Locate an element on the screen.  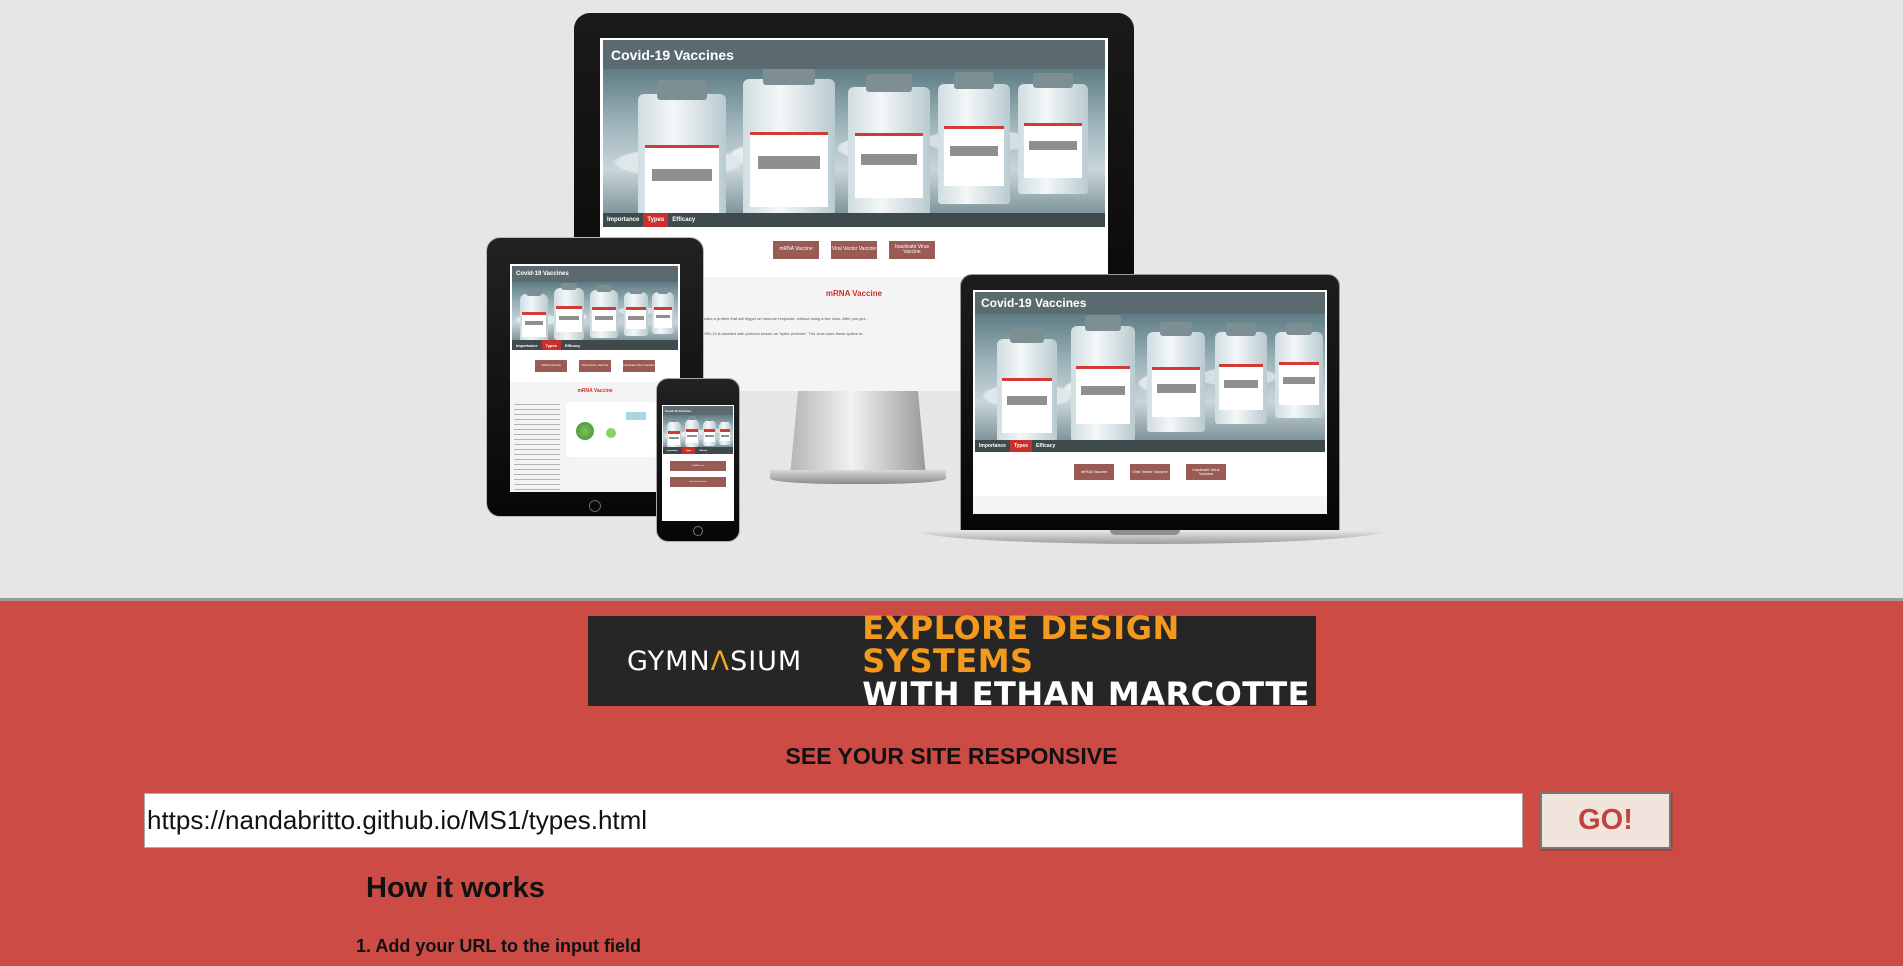
tablet-nav-efficacy: Efficacy is located at coordinates (572, 345).